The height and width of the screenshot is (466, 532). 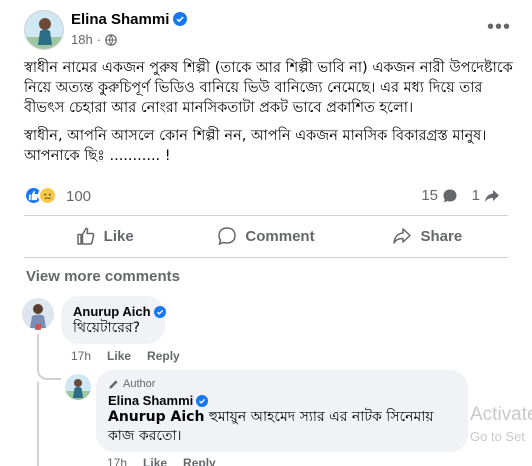 What do you see at coordinates (475, 195) in the screenshot?
I see `shares-count-value: 1` at bounding box center [475, 195].